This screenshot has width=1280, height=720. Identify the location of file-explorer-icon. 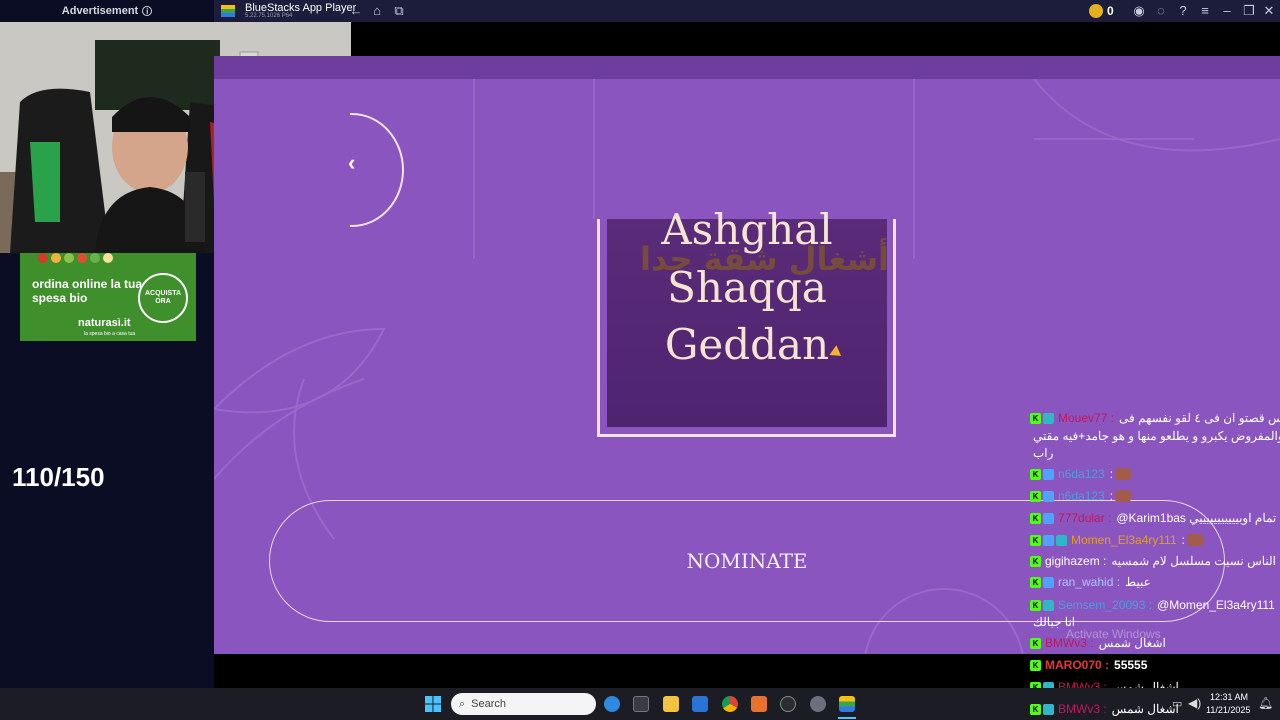
(671, 704).